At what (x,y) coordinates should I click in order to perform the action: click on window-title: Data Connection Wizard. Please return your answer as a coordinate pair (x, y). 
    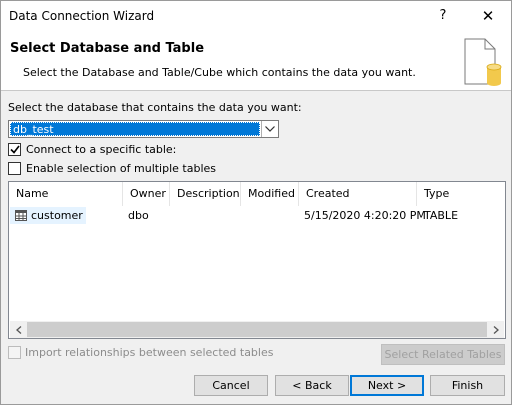
    Looking at the image, I should click on (82, 16).